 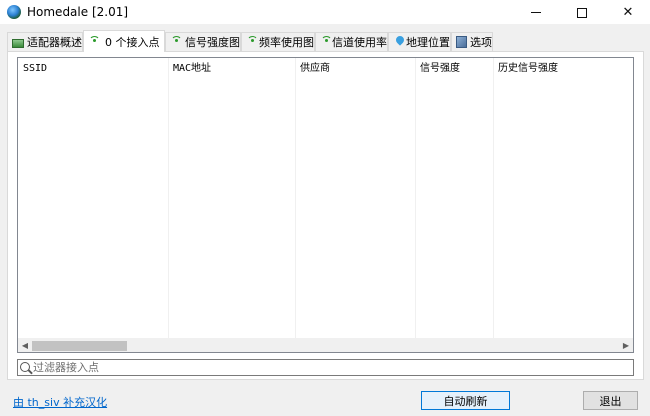 I want to click on minimize-icon, so click(x=536, y=12).